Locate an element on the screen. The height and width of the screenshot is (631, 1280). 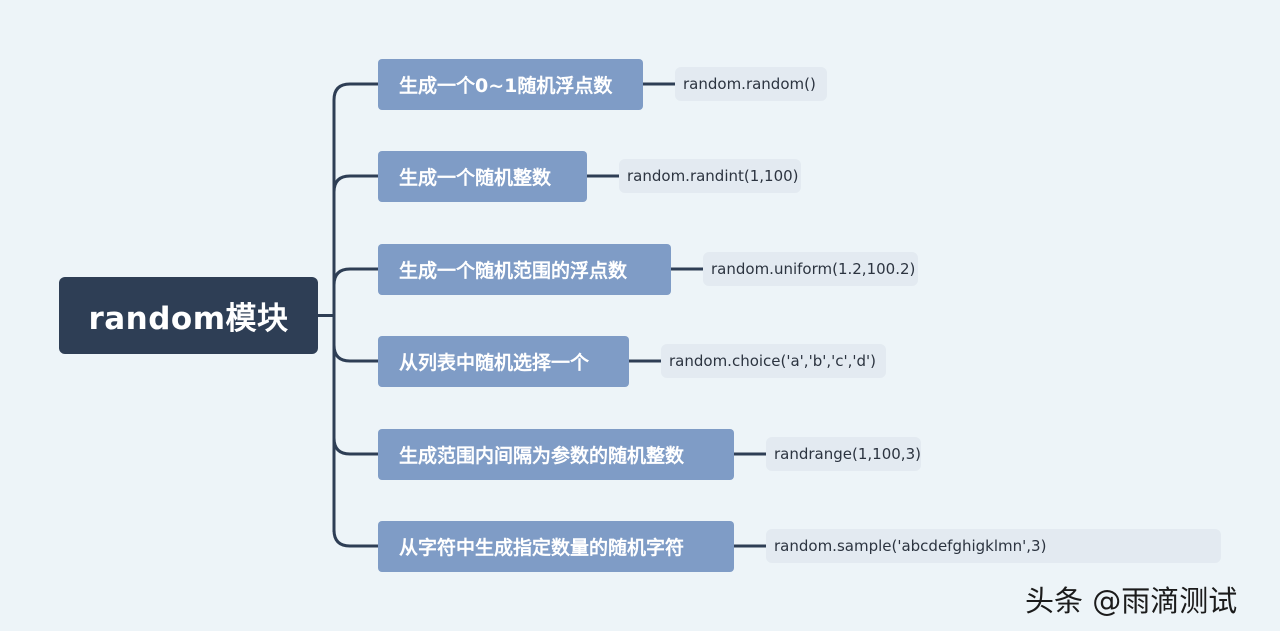
branch-node: 从列表中随机选择一个 is located at coordinates (503, 361).